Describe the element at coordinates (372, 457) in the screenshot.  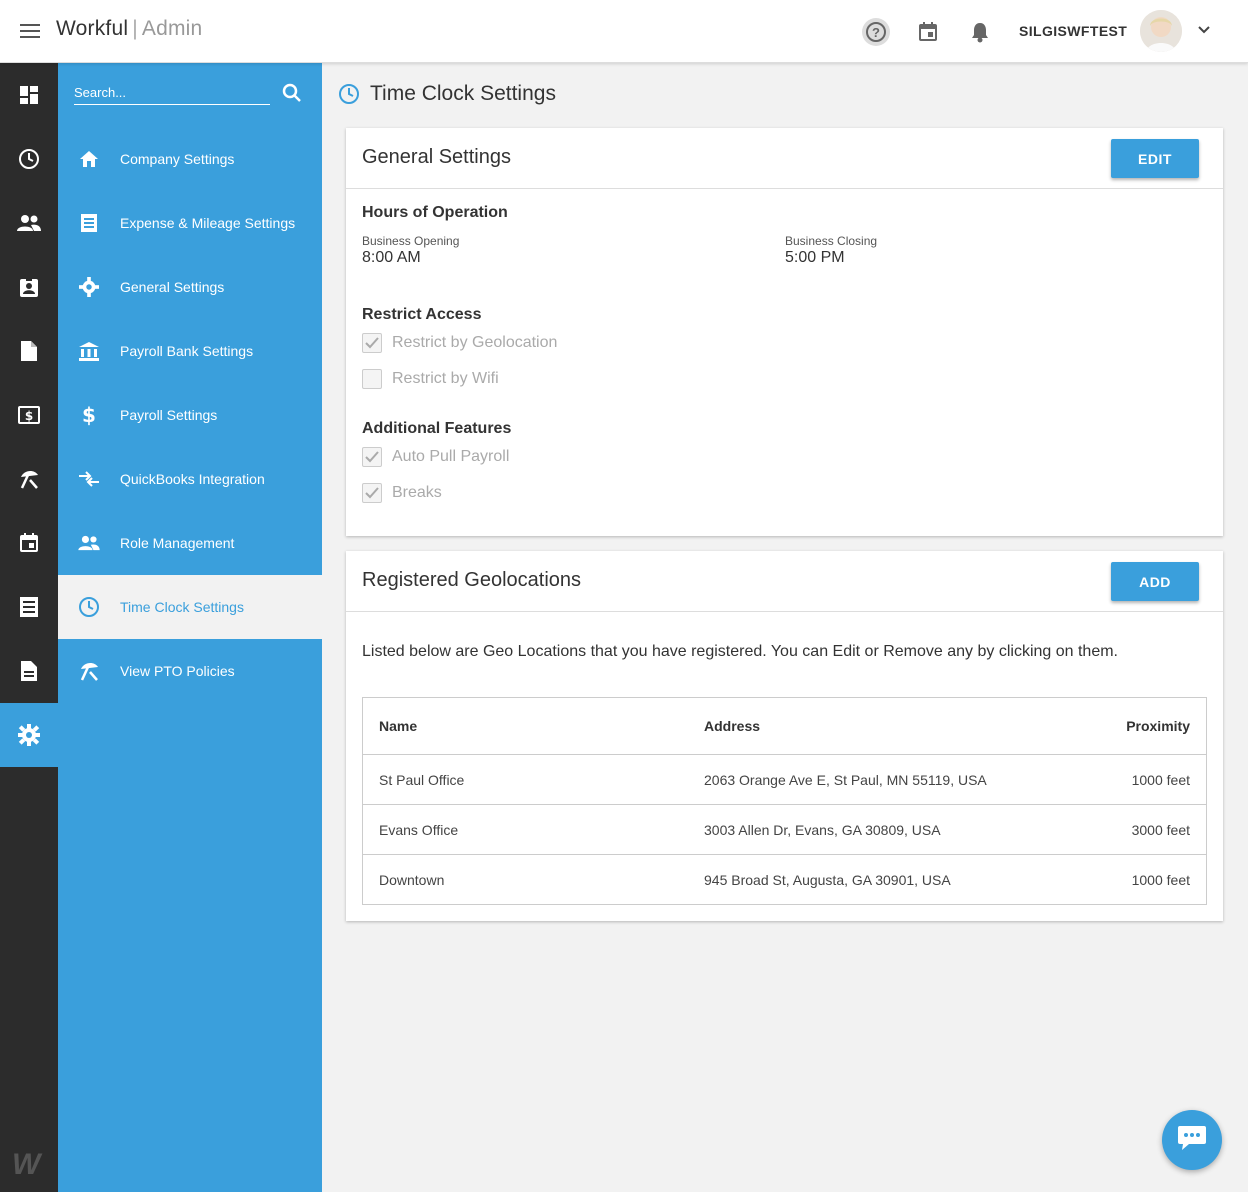
I see `auto-pull-checkbox` at that location.